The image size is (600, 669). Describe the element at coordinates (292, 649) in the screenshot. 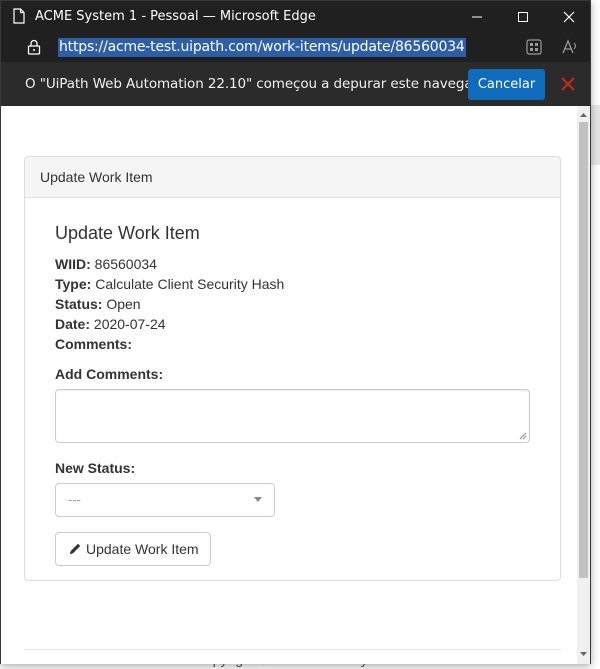

I see `divider` at that location.